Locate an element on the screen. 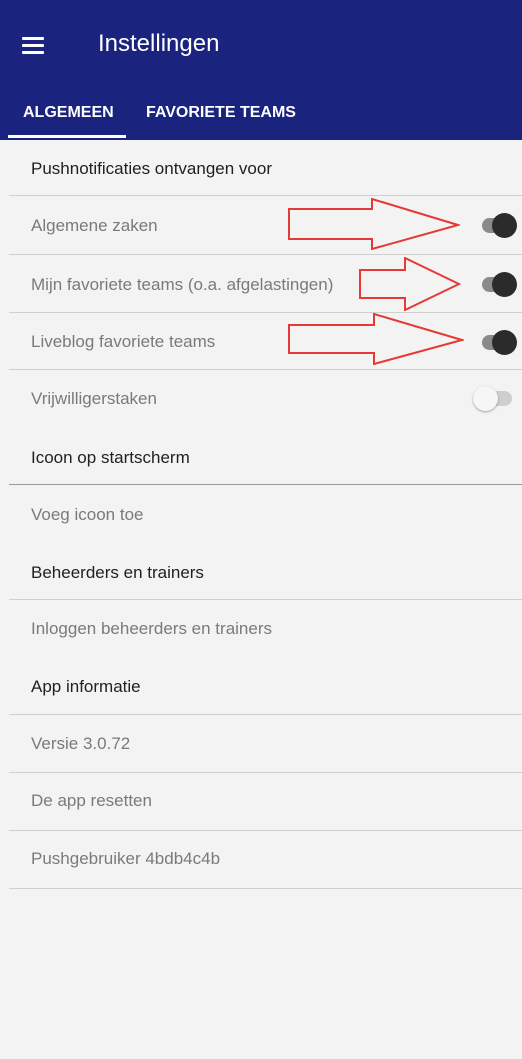  setting-label: Voeg icoon toe is located at coordinates (87, 514).